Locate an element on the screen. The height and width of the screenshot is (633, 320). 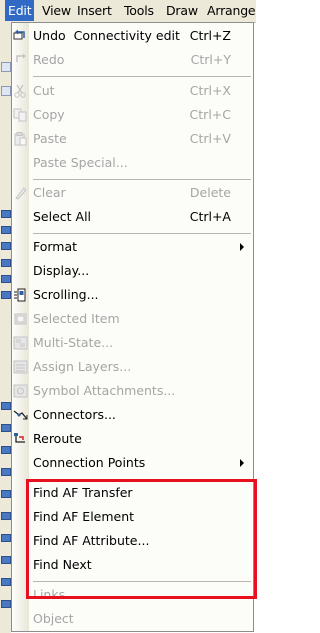
menu-item-label: Copy is located at coordinates (49, 114).